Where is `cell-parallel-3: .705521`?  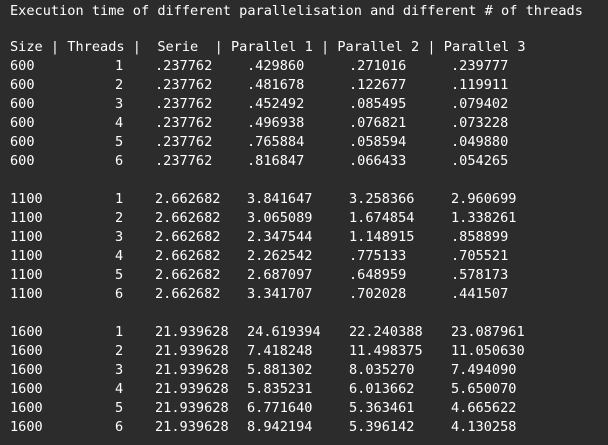 cell-parallel-3: .705521 is located at coordinates (480, 256).